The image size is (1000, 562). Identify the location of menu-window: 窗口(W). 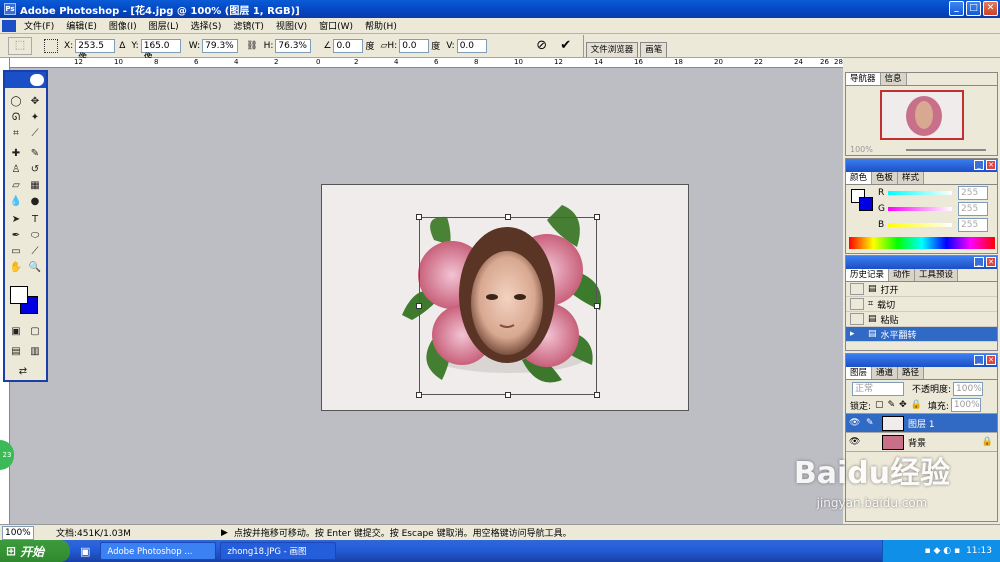
(336, 25).